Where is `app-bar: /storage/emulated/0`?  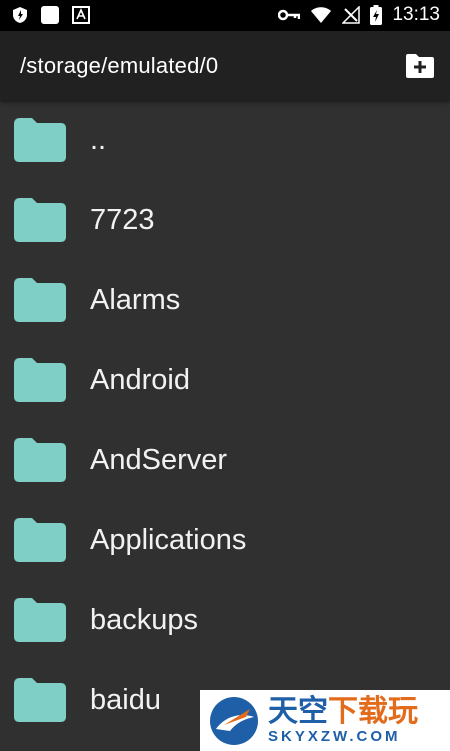 app-bar: /storage/emulated/0 is located at coordinates (225, 65).